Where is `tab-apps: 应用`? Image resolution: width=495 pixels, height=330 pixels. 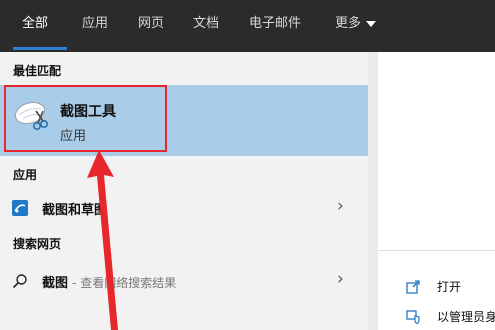
tab-apps: 应用 is located at coordinates (95, 24).